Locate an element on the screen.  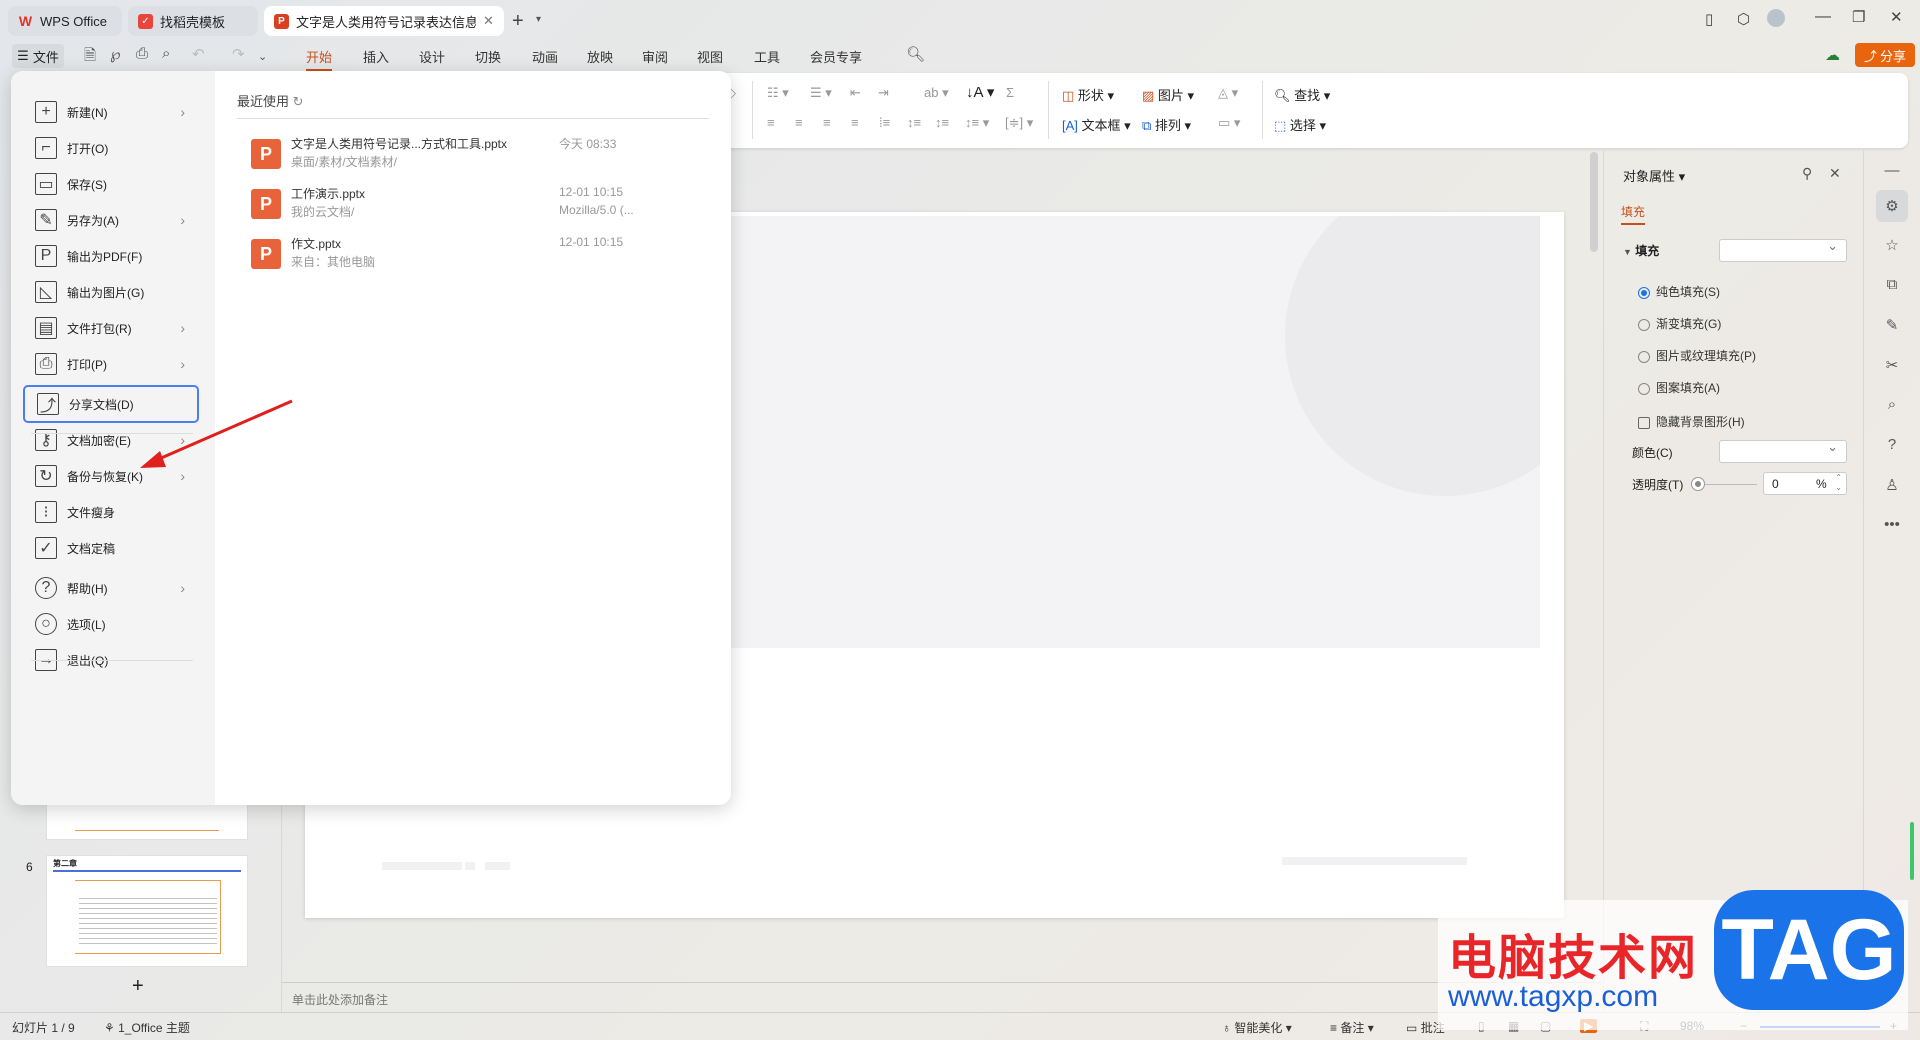
collapse-icon: — is located at coordinates (1892, 170).